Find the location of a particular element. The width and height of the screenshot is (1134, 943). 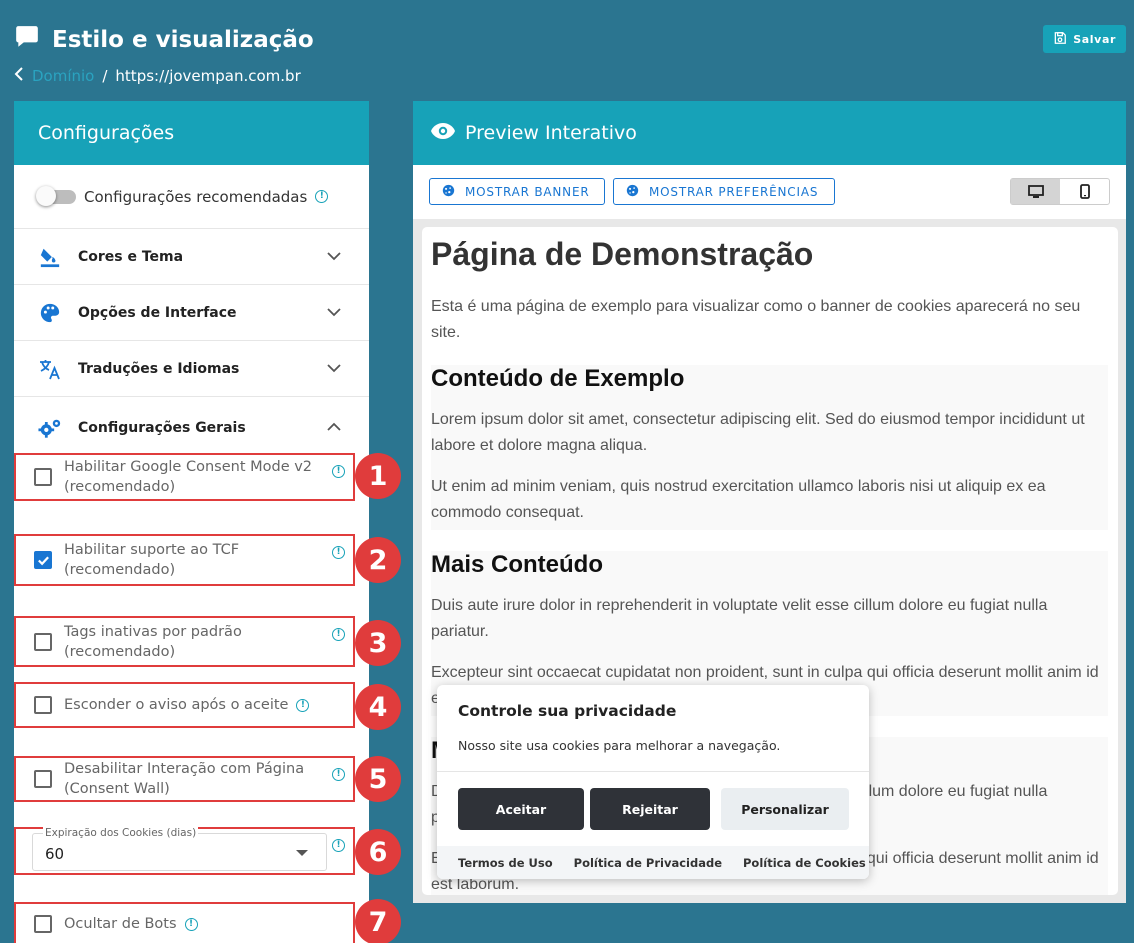

section-title: Mais Conteúdo is located at coordinates (517, 564).